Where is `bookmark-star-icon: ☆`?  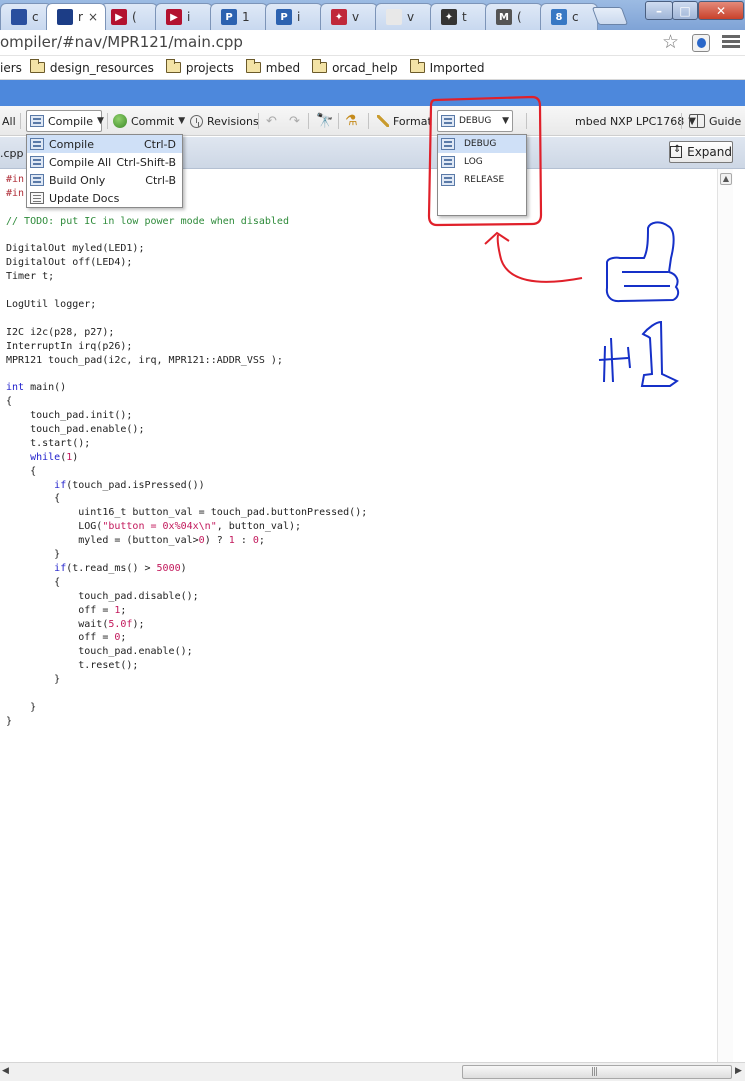
bookmark-star-icon: ☆ is located at coordinates (670, 42).